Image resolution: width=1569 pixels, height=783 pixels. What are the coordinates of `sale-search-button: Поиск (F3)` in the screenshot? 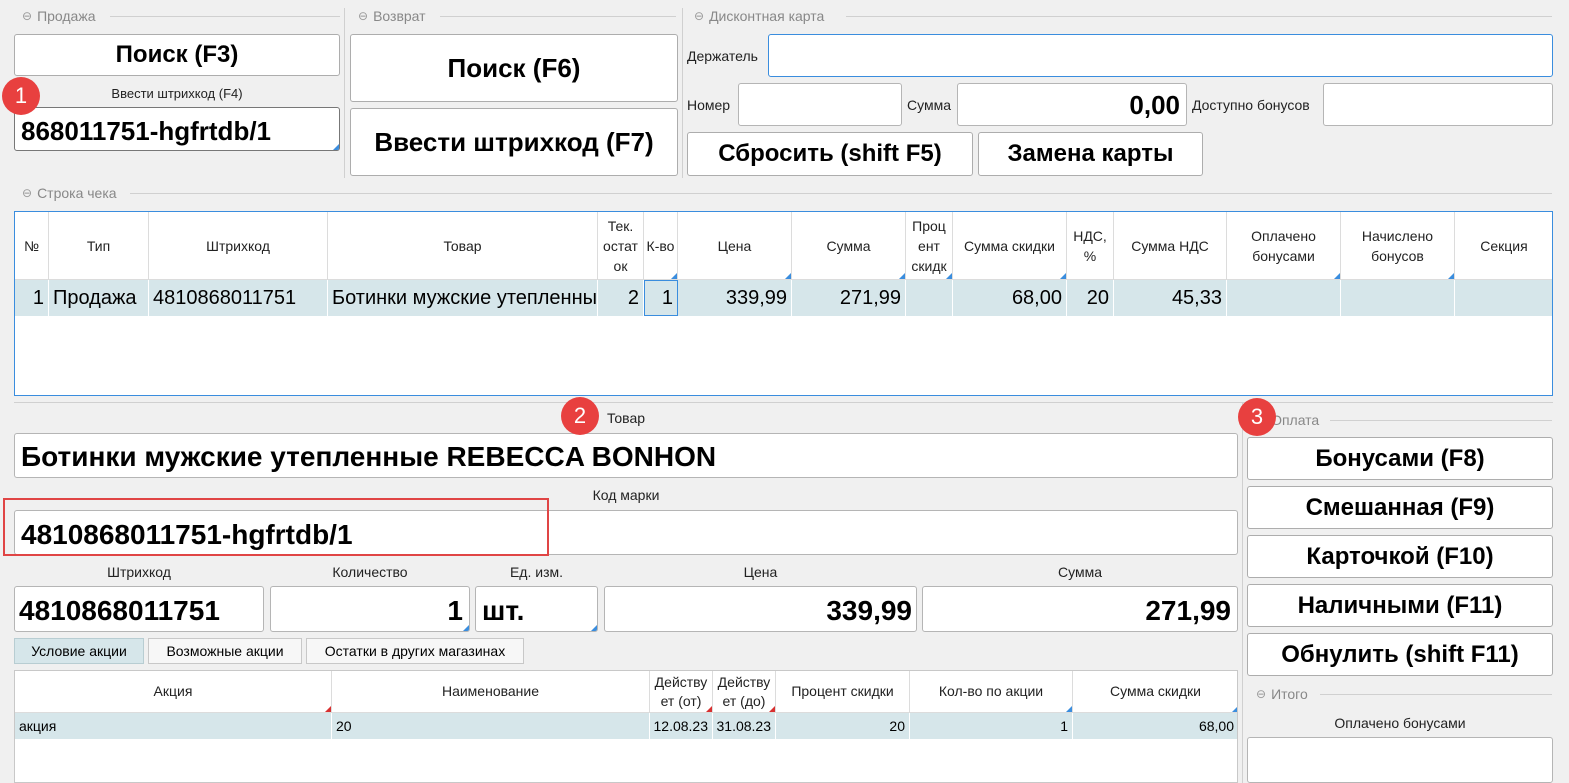 It's located at (177, 55).